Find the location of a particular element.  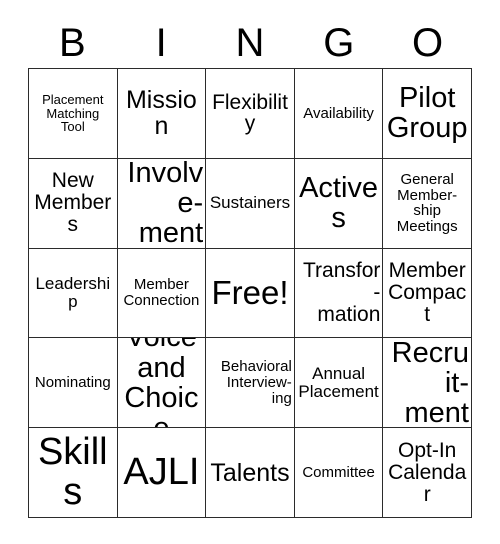

bingo-cell: Actives is located at coordinates (339, 203).